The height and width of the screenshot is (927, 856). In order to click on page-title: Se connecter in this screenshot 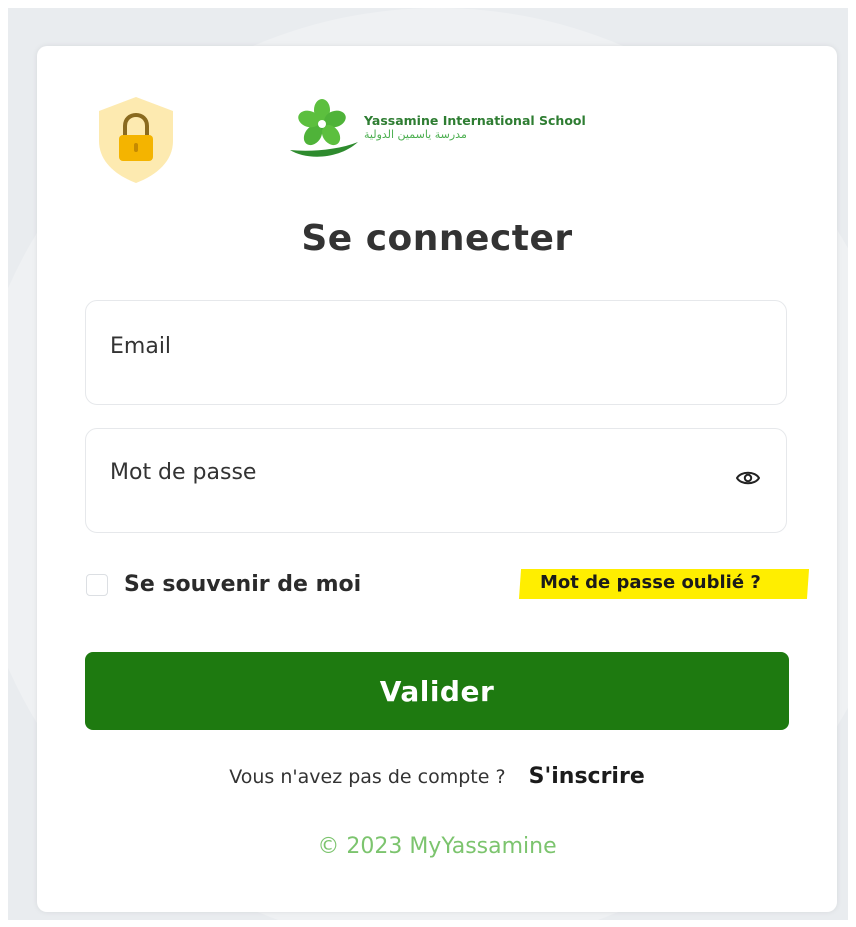, I will do `click(437, 238)`.